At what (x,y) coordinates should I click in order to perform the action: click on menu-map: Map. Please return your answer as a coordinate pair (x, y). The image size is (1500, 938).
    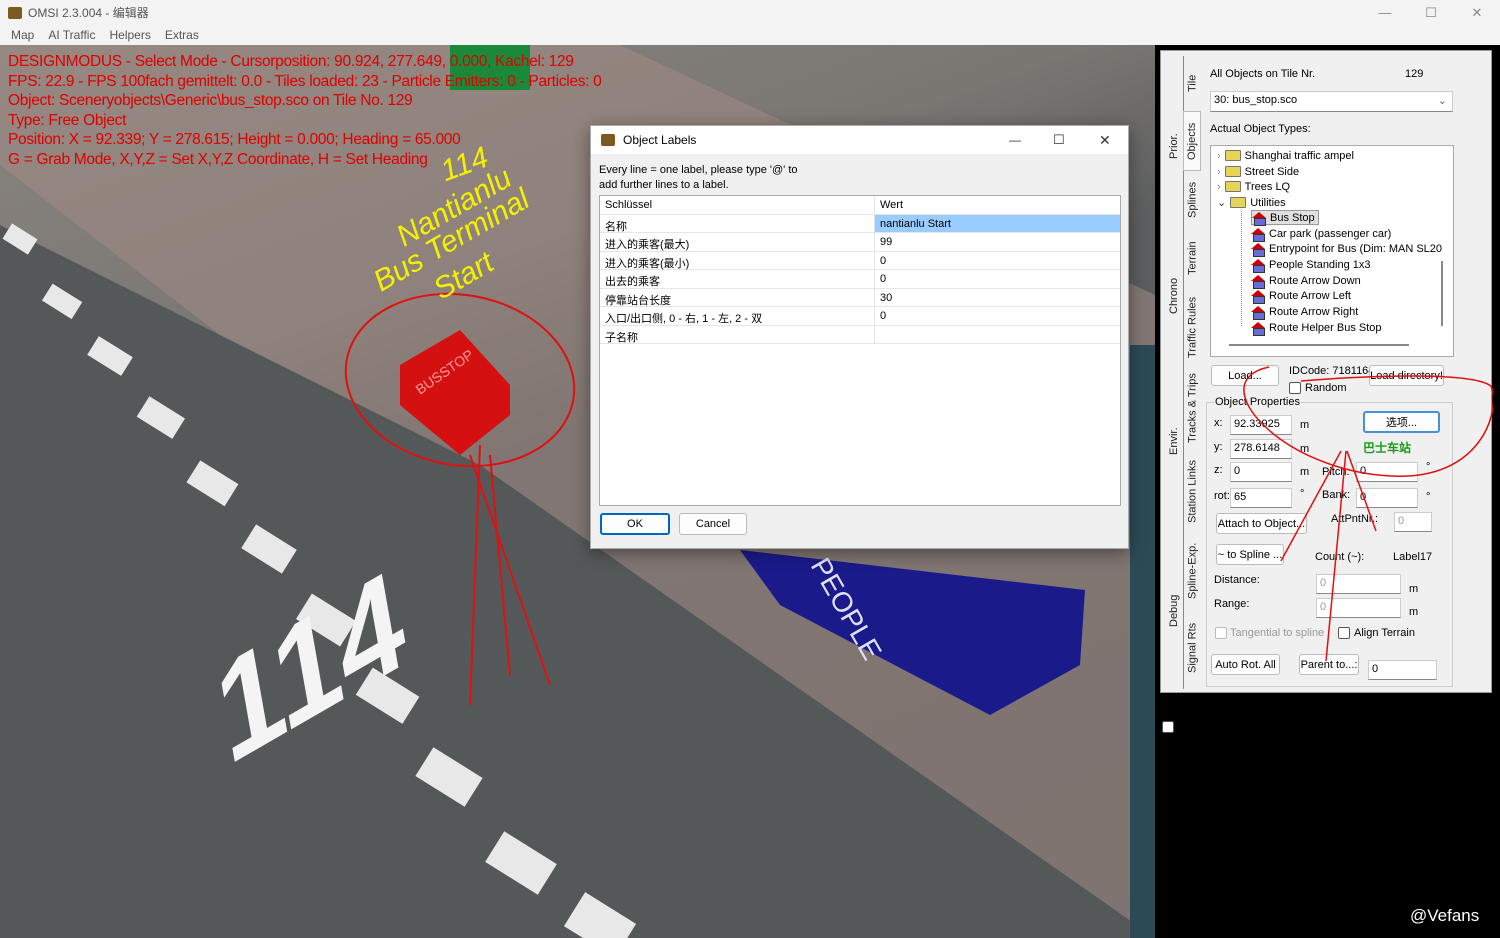
    Looking at the image, I should click on (22, 35).